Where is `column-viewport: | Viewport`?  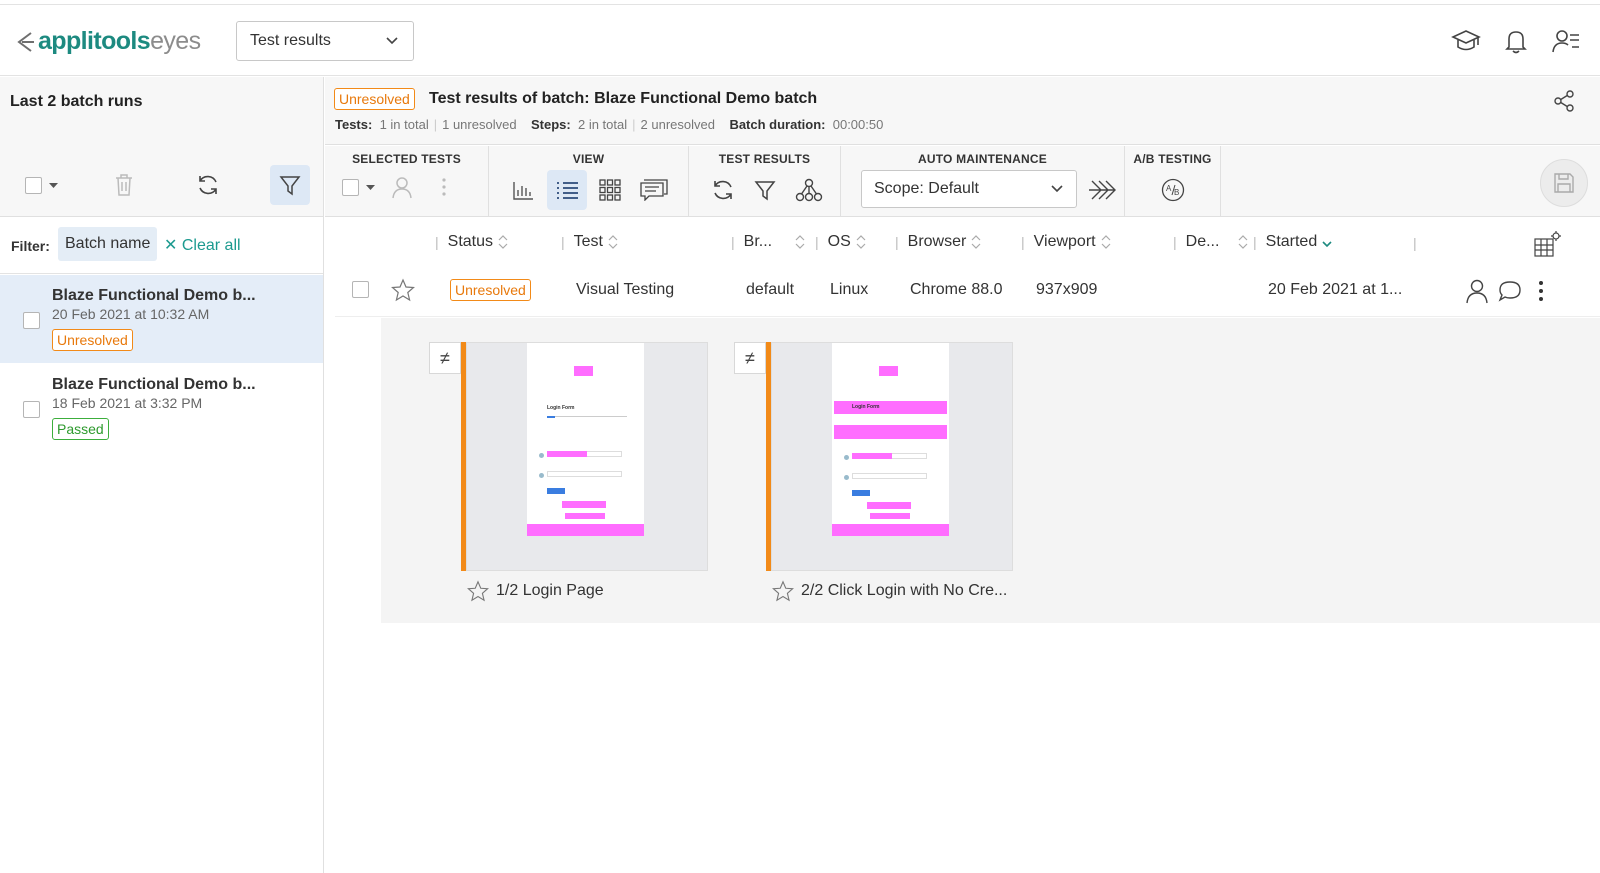 column-viewport: | Viewport is located at coordinates (1066, 242).